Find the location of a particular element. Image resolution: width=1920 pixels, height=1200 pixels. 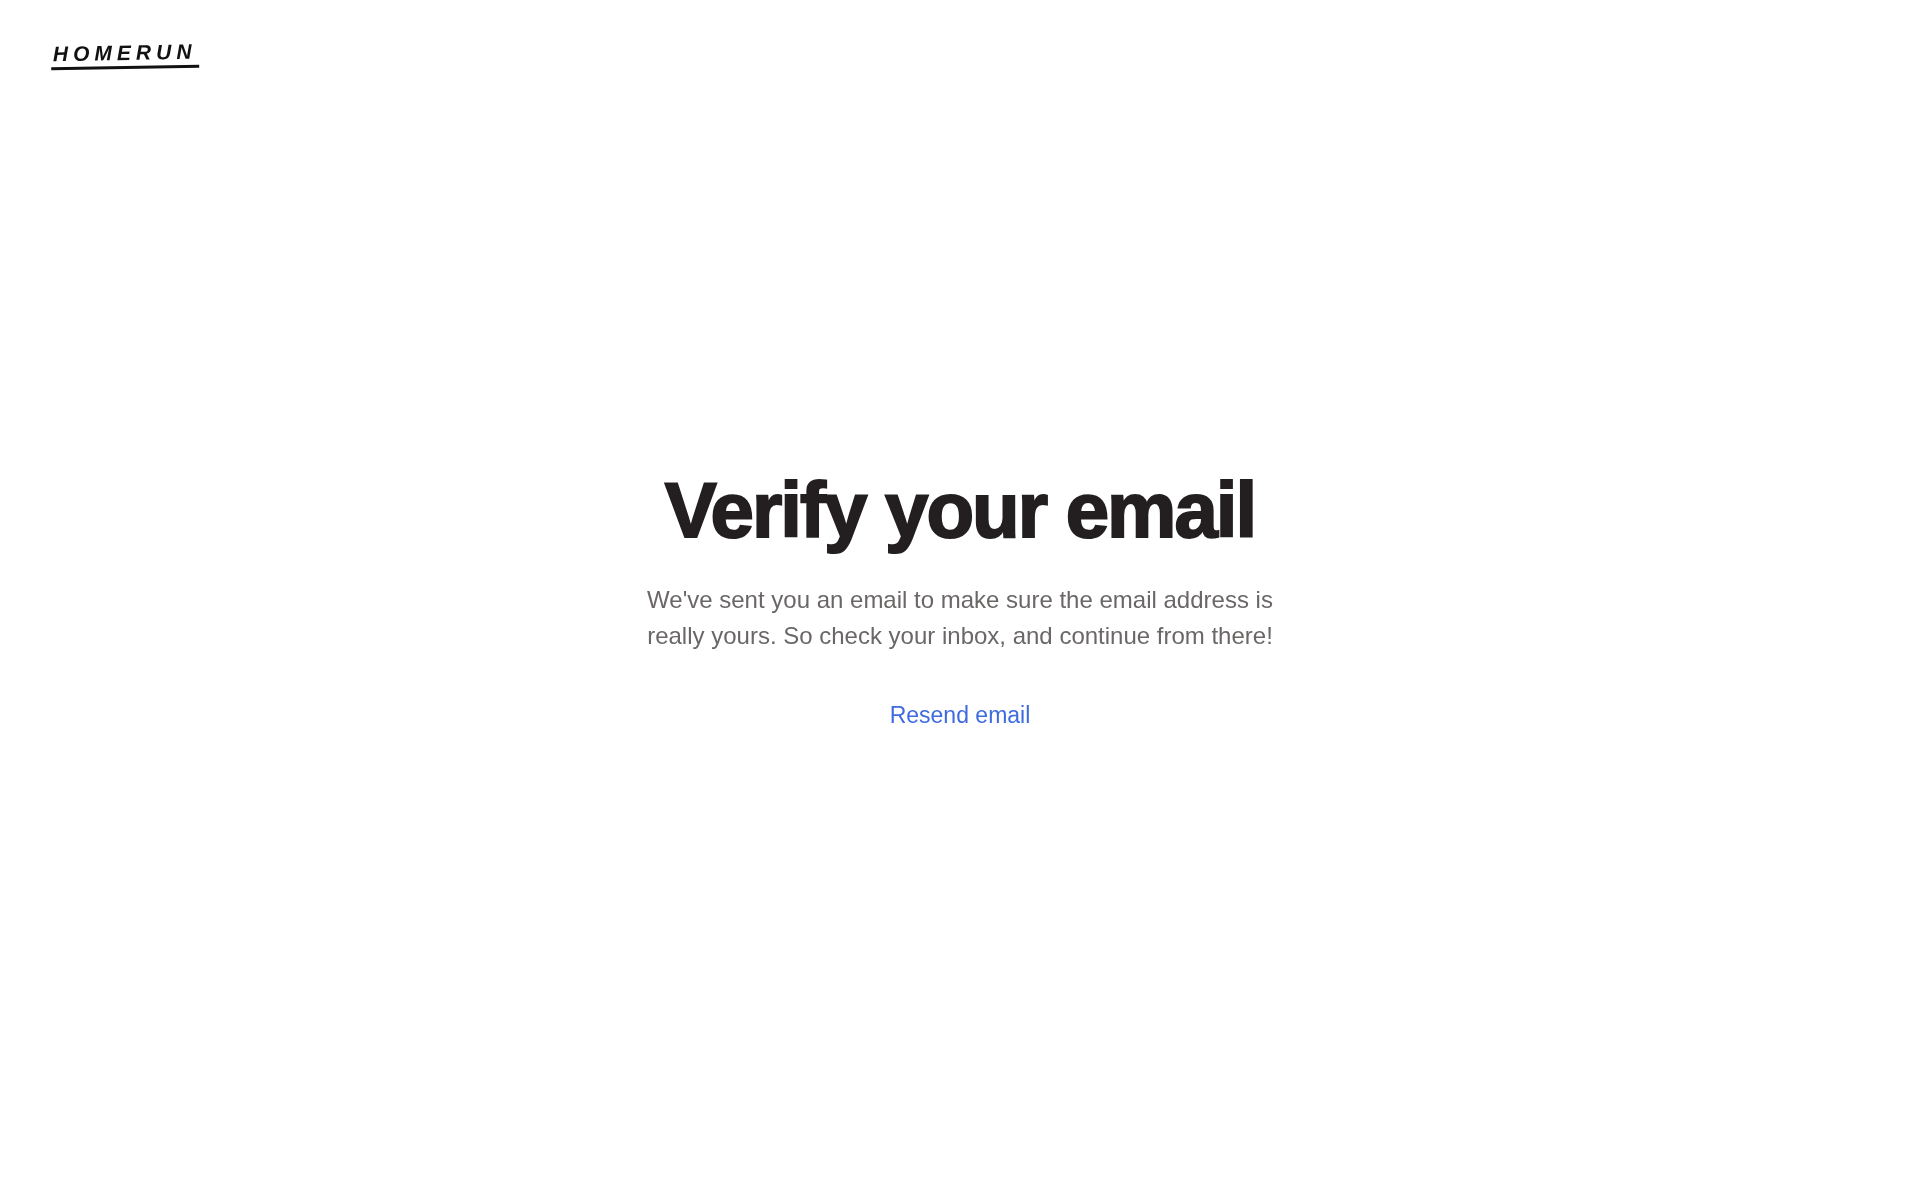

page-title: Verify your email is located at coordinates (960, 510).